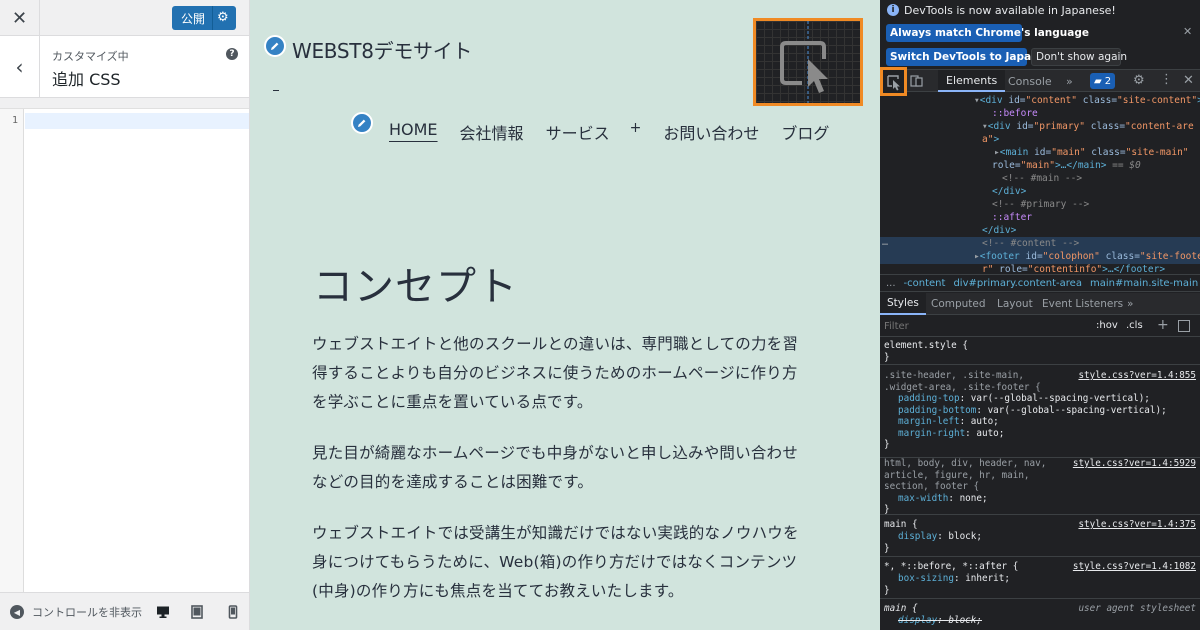  Describe the element at coordinates (1017, 283) in the screenshot. I see `breadcrumb-item: div#primary.content-area` at that location.